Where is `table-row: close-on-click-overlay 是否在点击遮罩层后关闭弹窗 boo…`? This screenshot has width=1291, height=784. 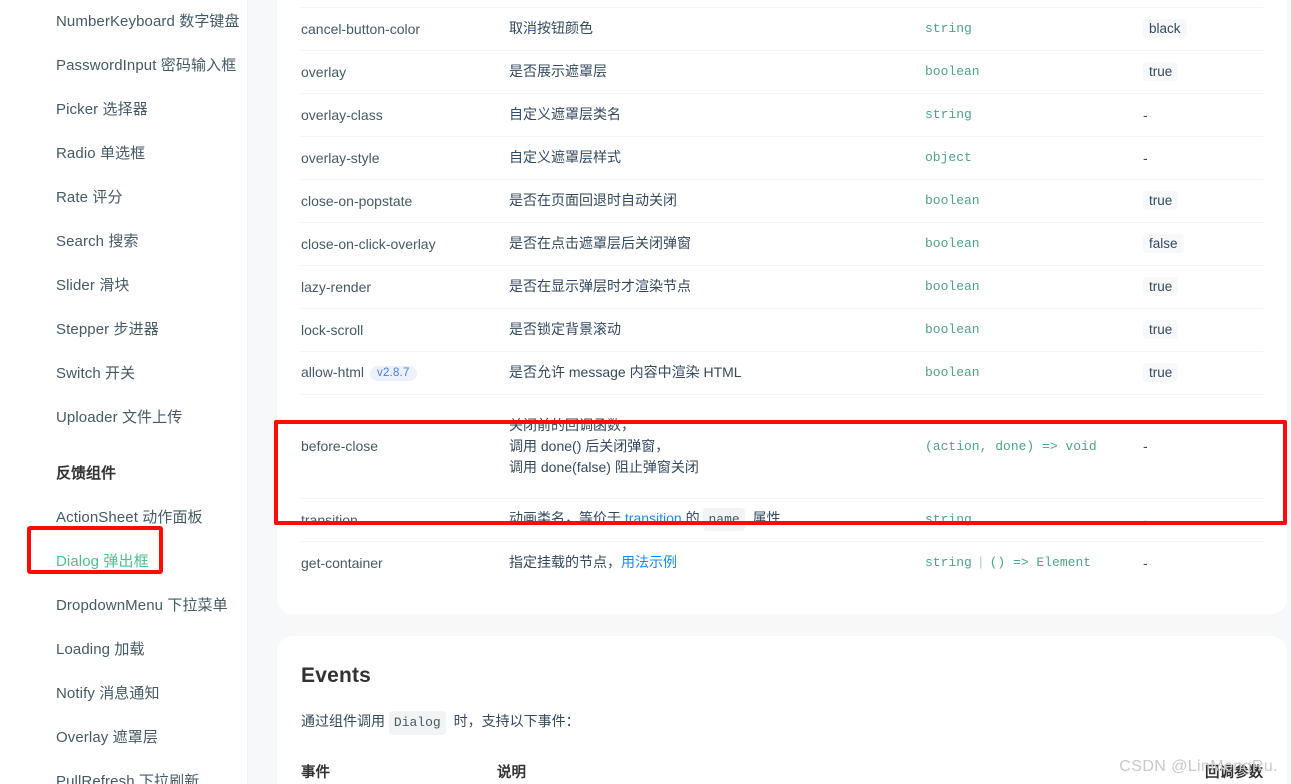
table-row: close-on-click-overlay 是否在点击遮罩层后关闭弹窗 boo… is located at coordinates (782, 244).